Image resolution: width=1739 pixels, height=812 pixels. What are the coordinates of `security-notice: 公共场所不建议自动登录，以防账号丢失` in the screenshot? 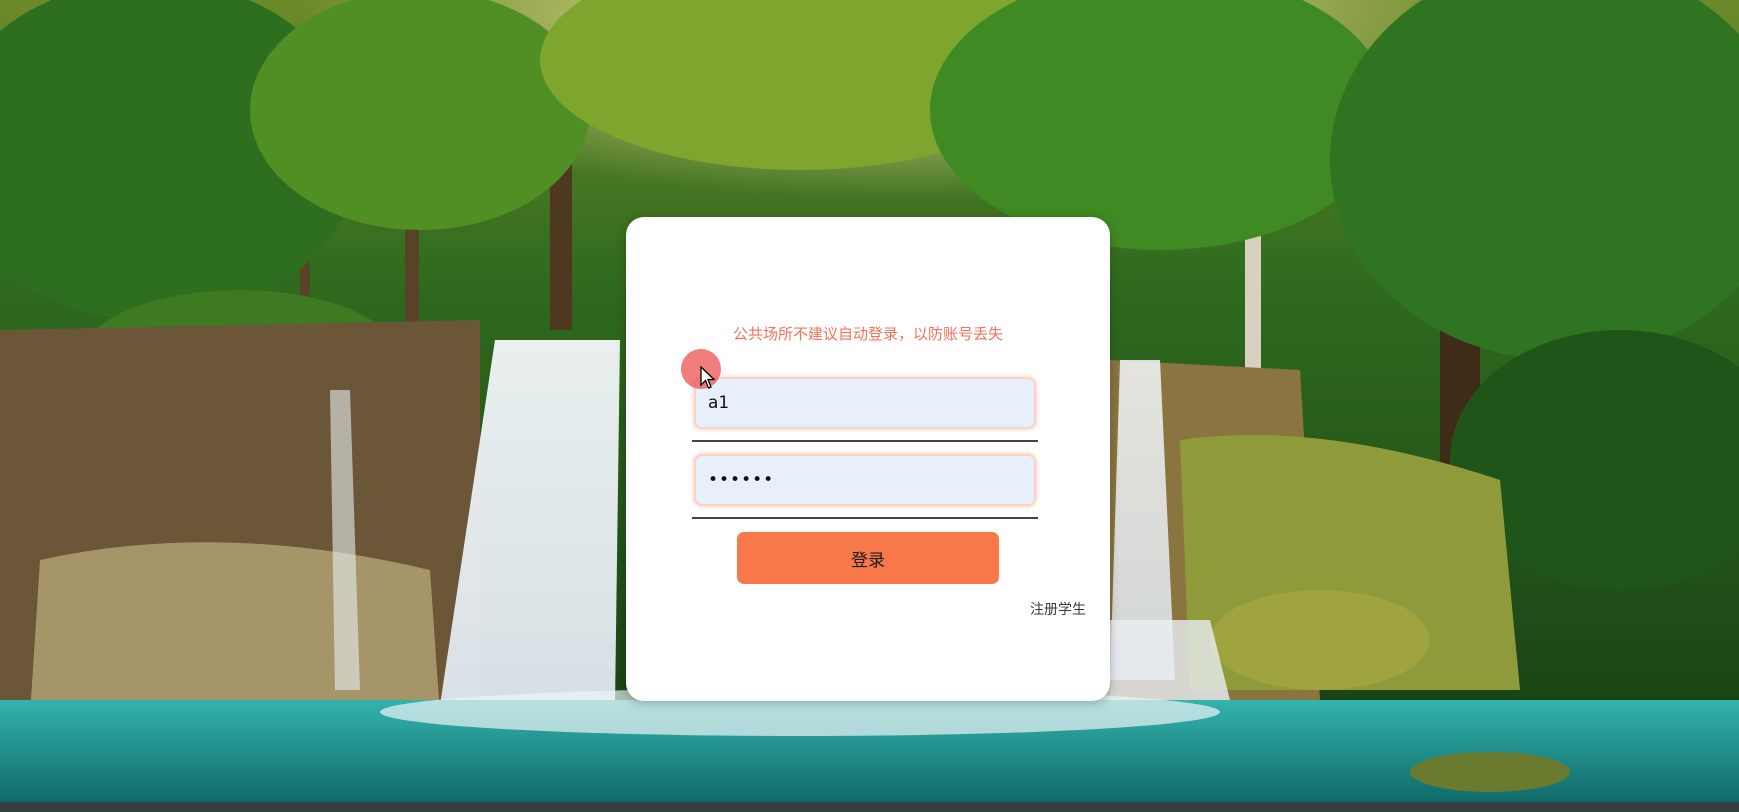 It's located at (867, 334).